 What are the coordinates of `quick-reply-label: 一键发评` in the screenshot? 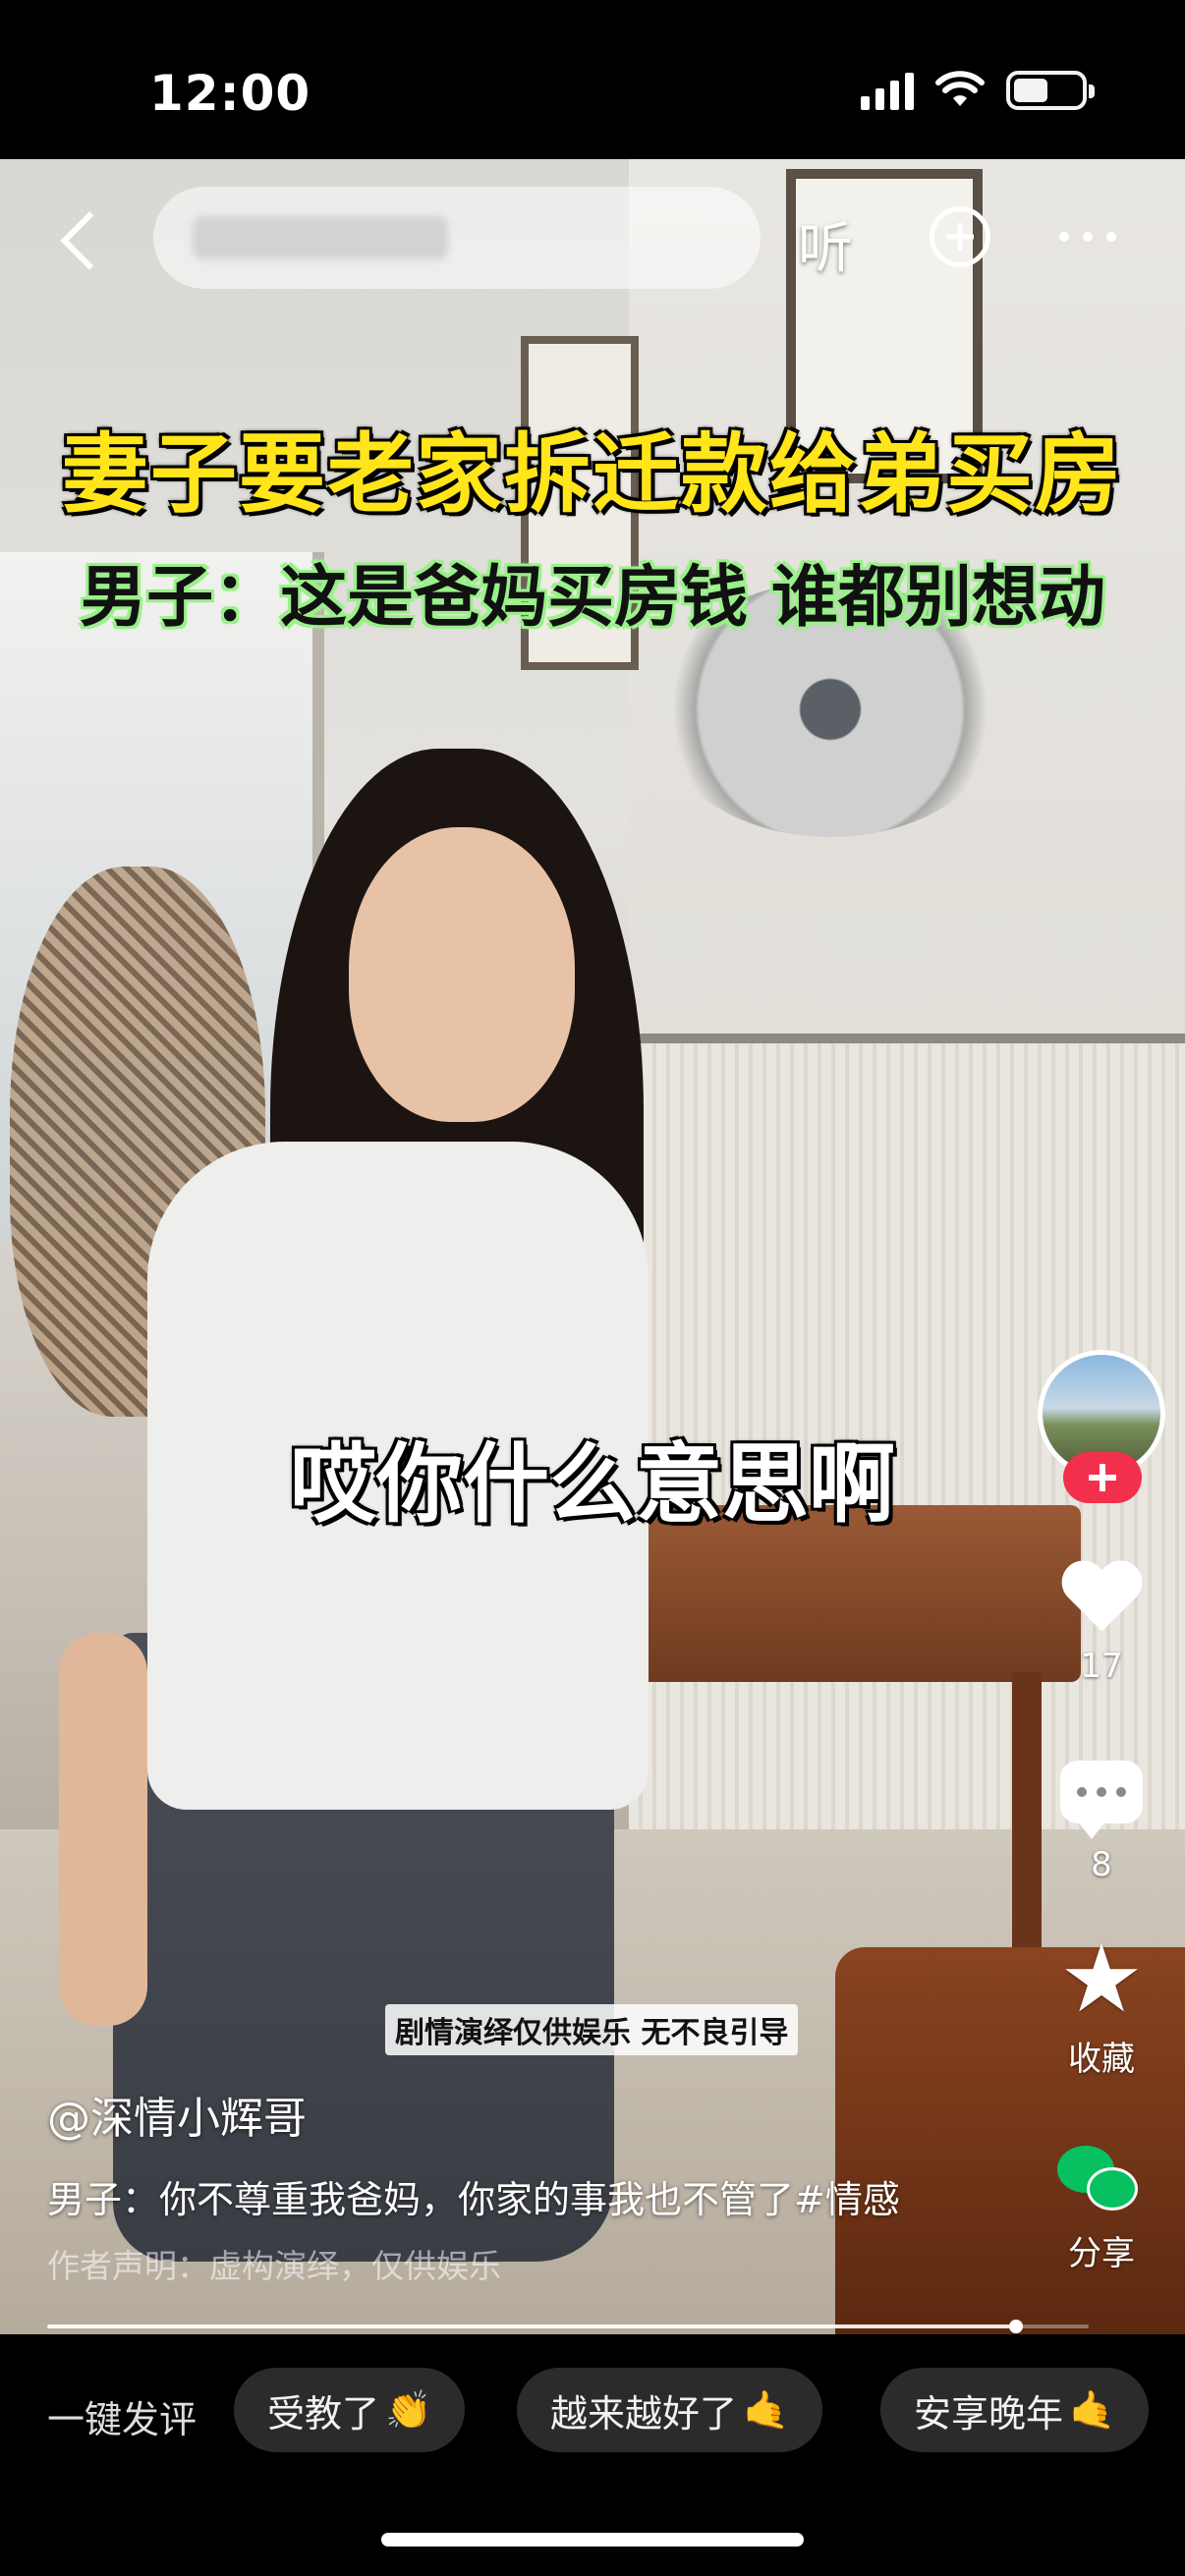 It's located at (123, 2419).